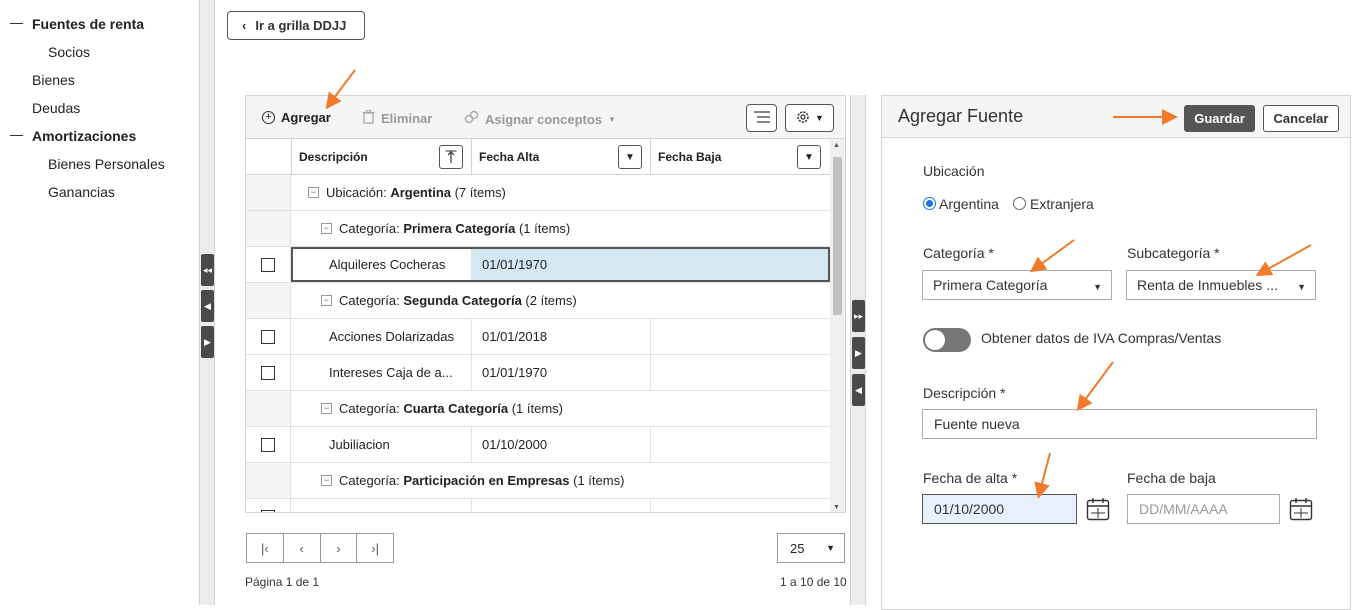 Image resolution: width=1365 pixels, height=610 pixels. I want to click on delete-button: Eliminar, so click(397, 118).